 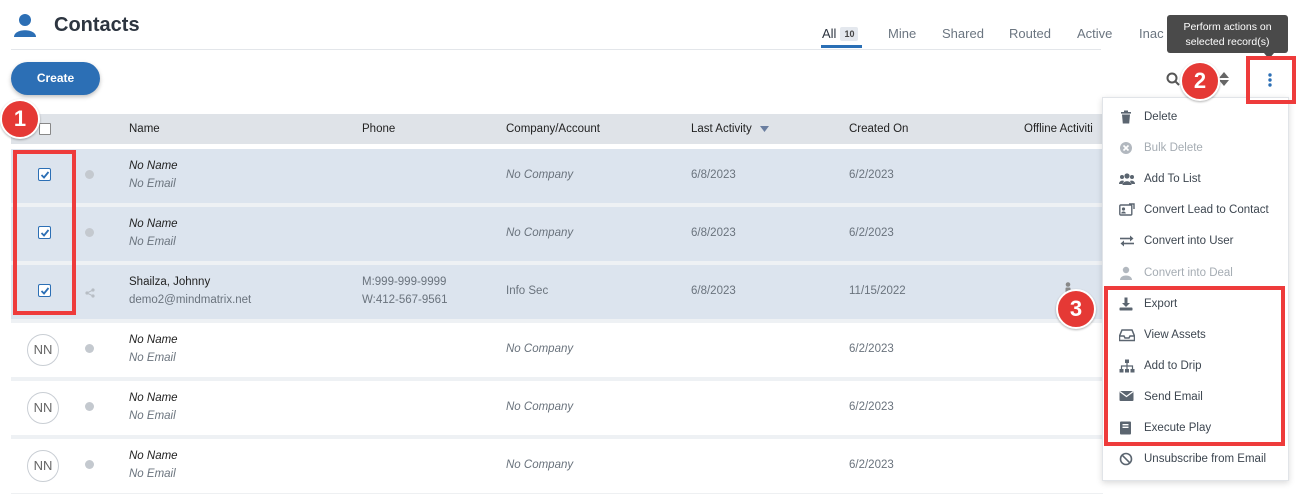 What do you see at coordinates (557, 292) in the screenshot?
I see `table-row` at bounding box center [557, 292].